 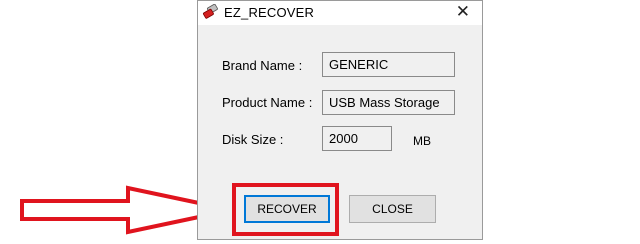 What do you see at coordinates (253, 139) in the screenshot?
I see `disk-size-label: Disk Size :` at bounding box center [253, 139].